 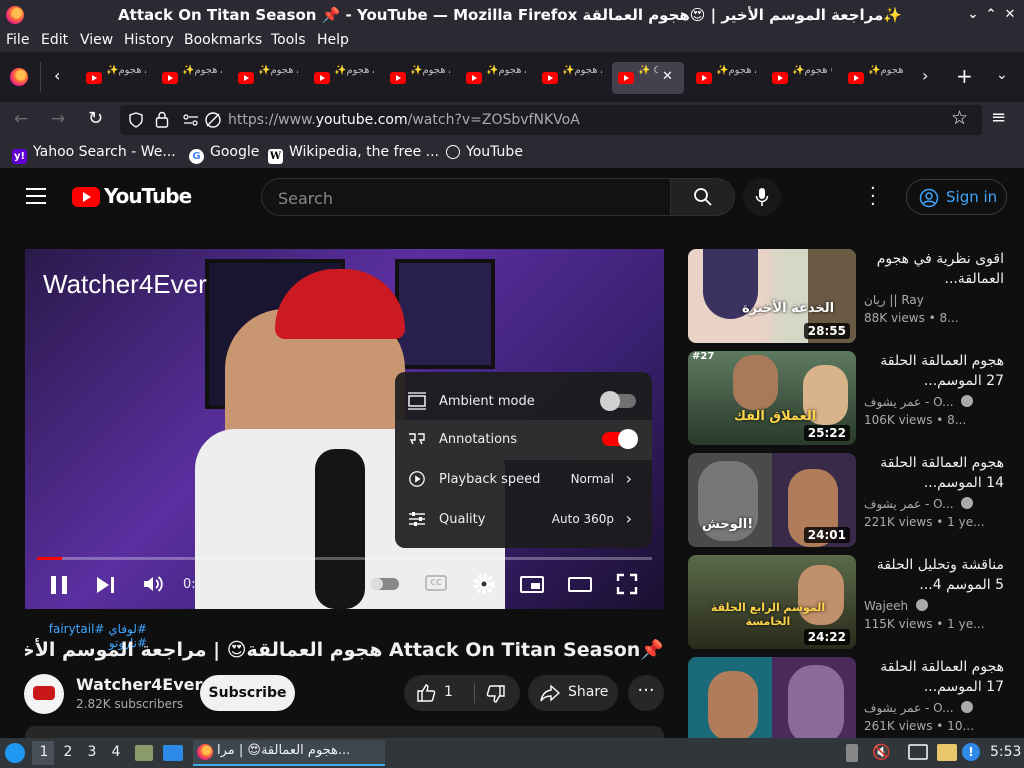 I want to click on menu-edit: Edit, so click(x=54, y=40).